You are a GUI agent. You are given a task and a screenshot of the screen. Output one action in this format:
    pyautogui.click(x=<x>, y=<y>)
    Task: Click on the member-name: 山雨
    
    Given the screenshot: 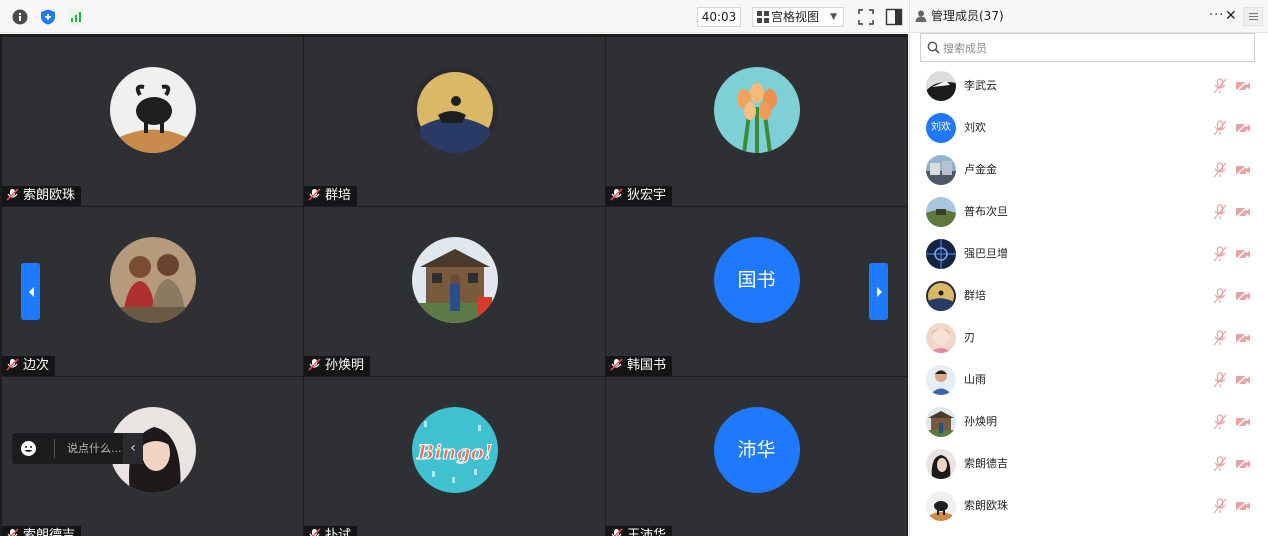 What is the action you would take?
    pyautogui.click(x=975, y=379)
    